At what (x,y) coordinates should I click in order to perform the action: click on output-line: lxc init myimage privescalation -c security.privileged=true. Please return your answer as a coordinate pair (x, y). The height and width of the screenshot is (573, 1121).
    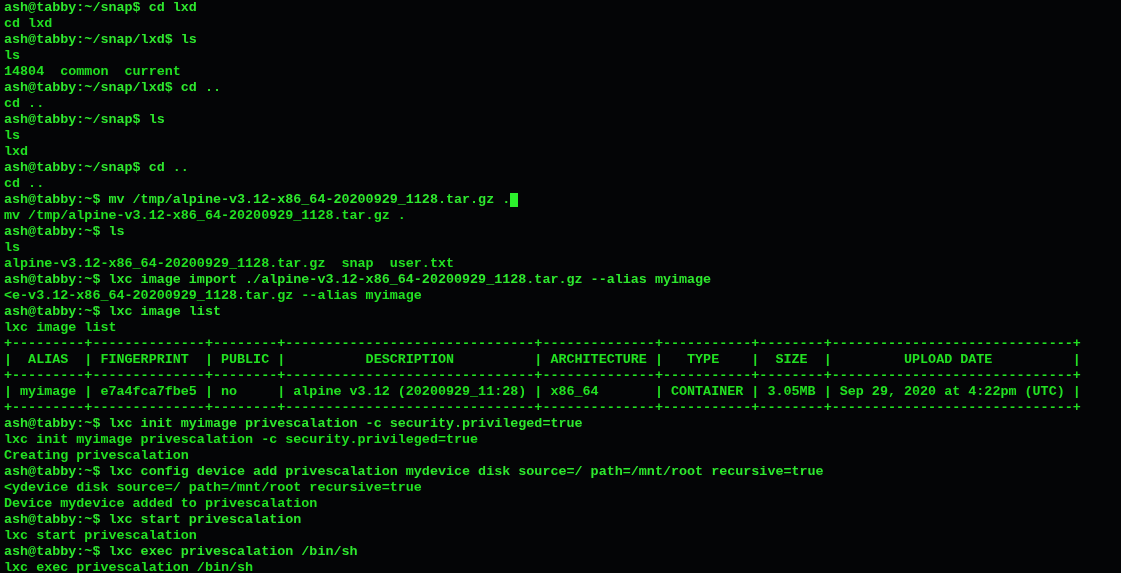
    Looking at the image, I should click on (241, 440).